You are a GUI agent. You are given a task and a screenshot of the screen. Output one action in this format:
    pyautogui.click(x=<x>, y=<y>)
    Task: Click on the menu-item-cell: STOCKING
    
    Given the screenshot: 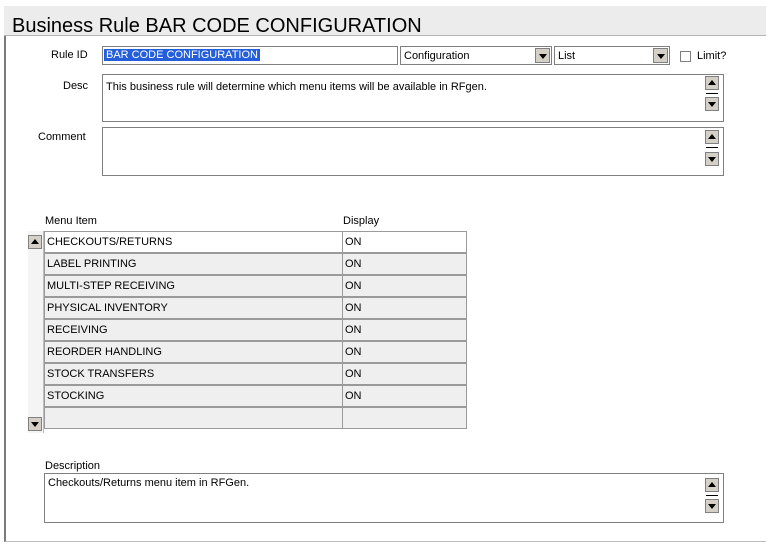 What is the action you would take?
    pyautogui.click(x=193, y=396)
    